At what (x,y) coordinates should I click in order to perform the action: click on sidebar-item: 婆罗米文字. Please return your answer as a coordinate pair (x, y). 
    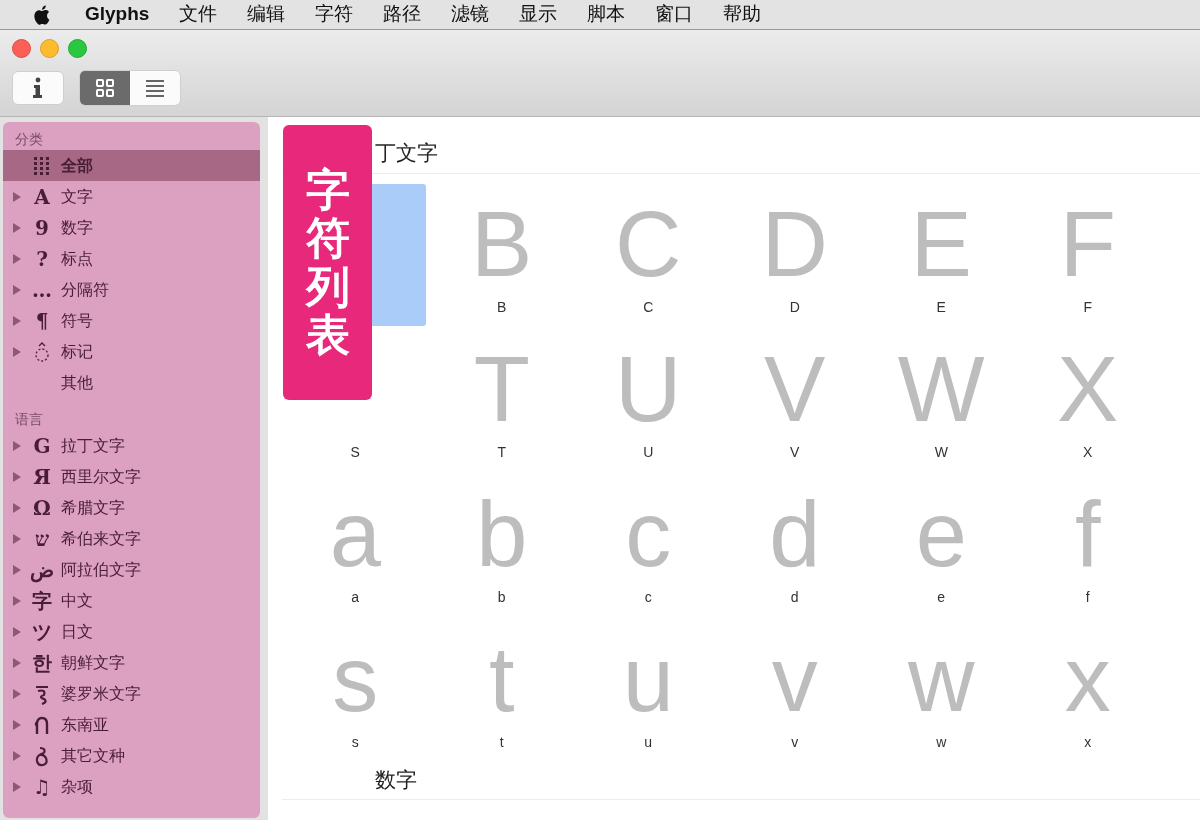
    Looking at the image, I should click on (131, 693).